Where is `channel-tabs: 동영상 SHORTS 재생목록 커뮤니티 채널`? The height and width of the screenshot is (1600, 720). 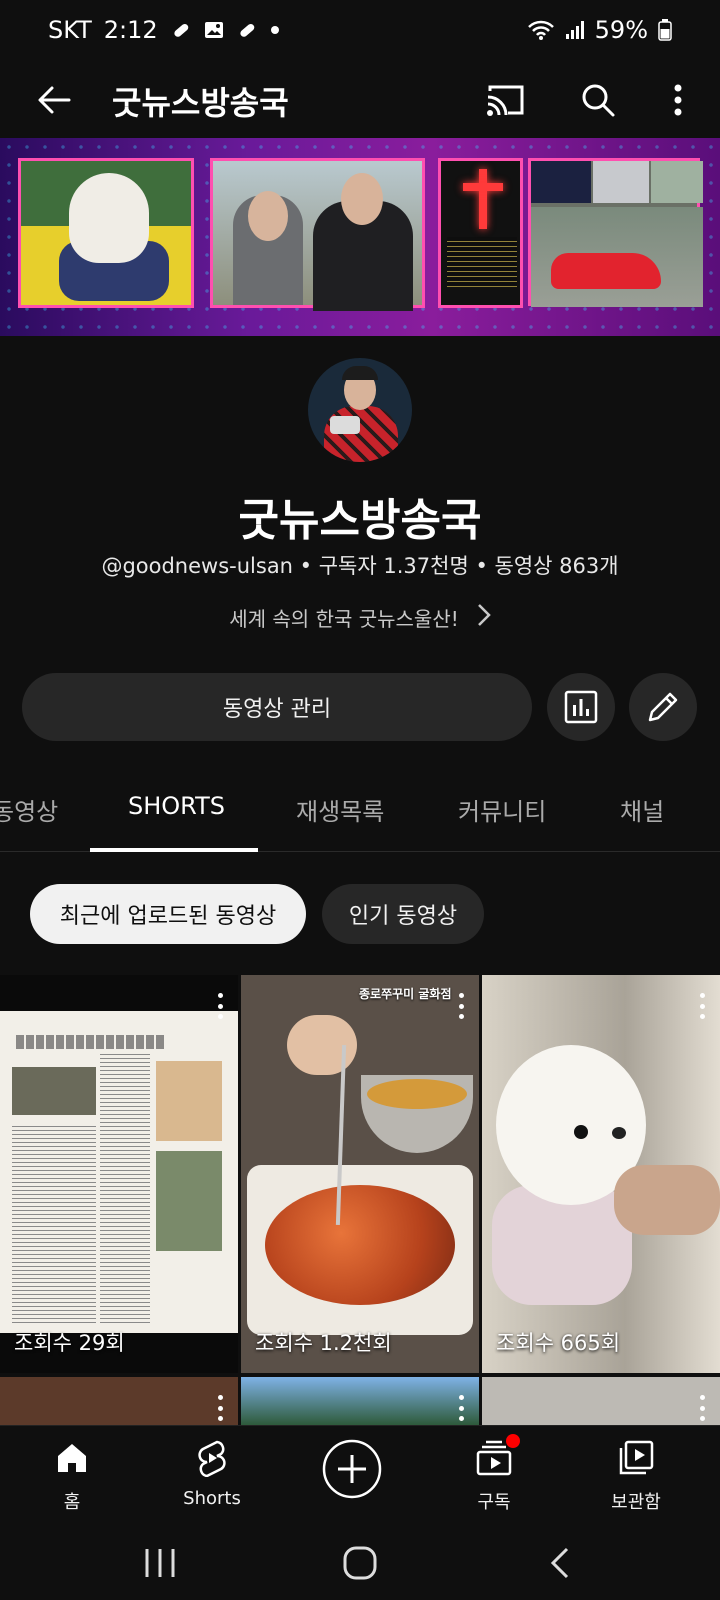 channel-tabs: 동영상 SHORTS 재생목록 커뮤니티 채널 is located at coordinates (360, 811).